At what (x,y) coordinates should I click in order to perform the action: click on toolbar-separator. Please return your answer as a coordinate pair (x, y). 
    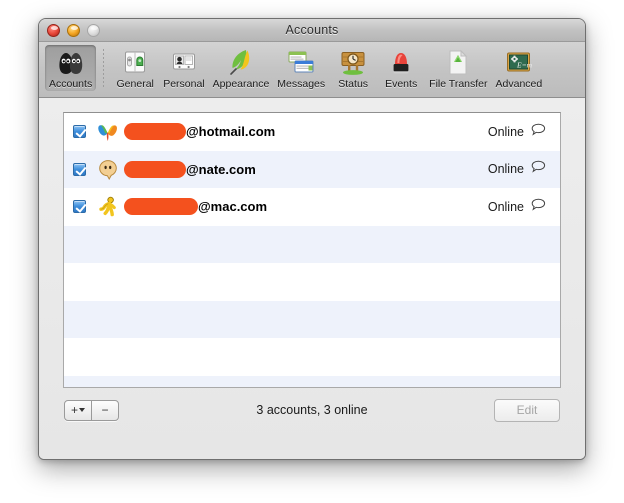
    Looking at the image, I should click on (104, 69).